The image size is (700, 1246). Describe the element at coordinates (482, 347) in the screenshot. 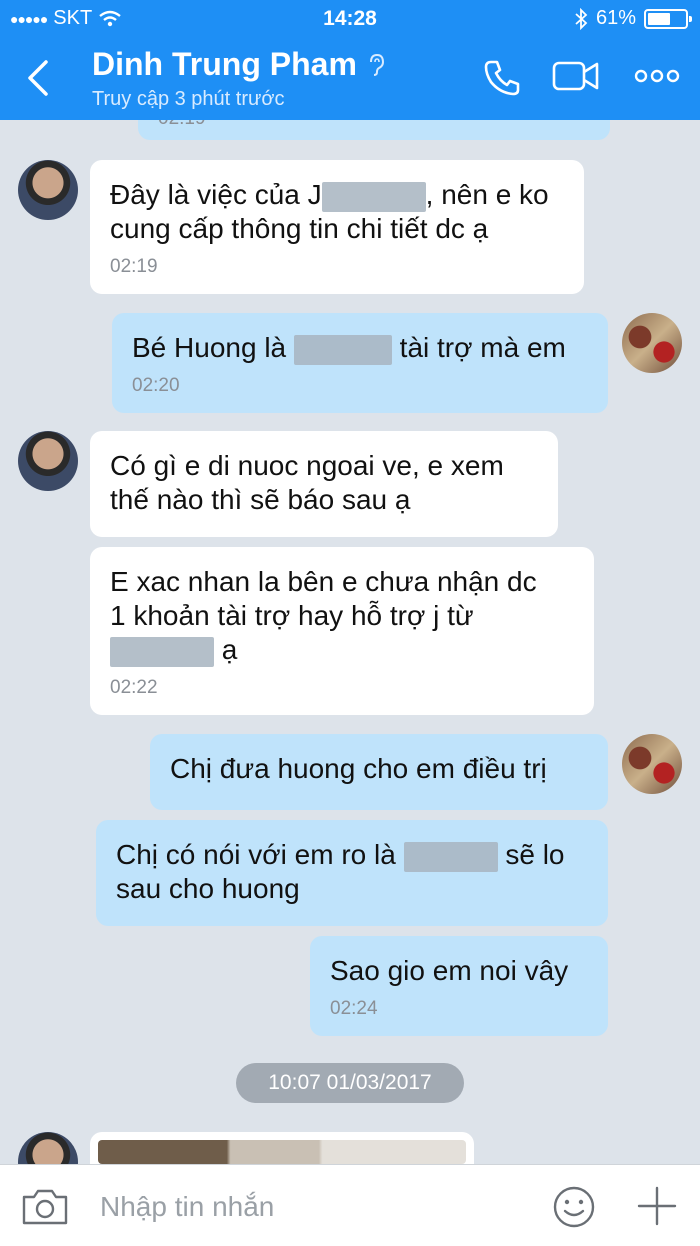

I see `message-text: tài trợ mà em` at that location.